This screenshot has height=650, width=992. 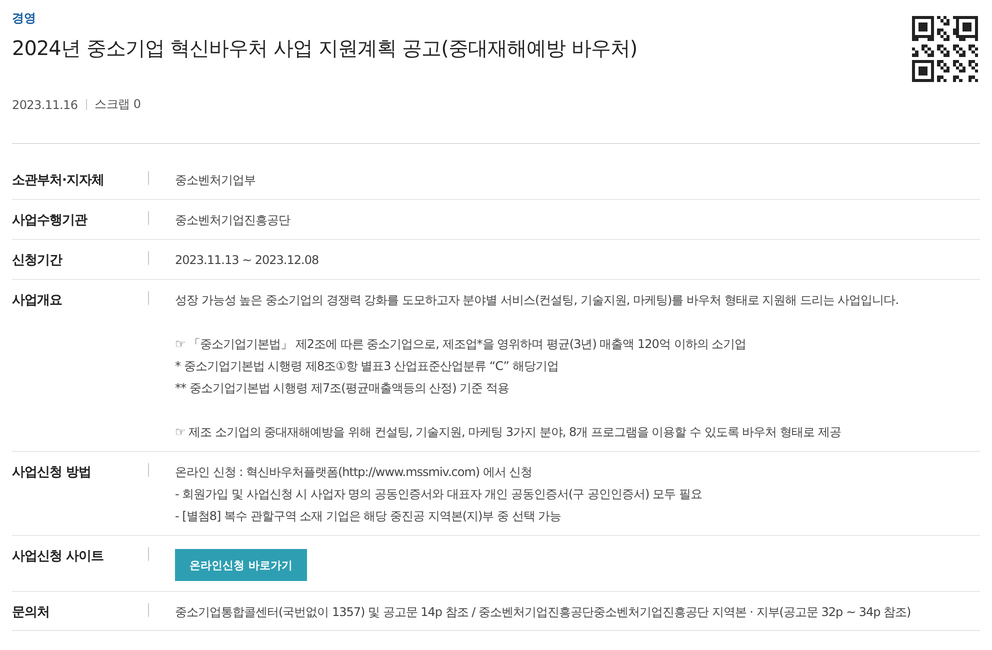 I want to click on field-label: 사업신청 방법, so click(x=80, y=470).